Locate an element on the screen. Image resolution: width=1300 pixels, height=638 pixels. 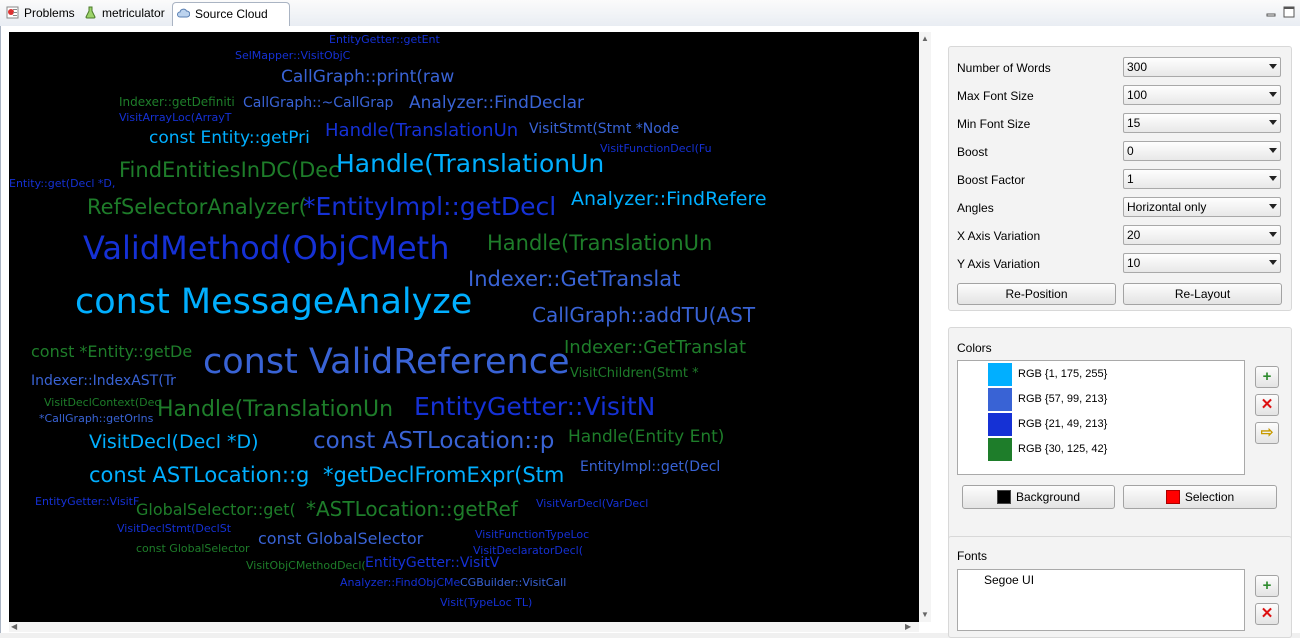
color-list-item: RGB {1, 175, 255} is located at coordinates (1098, 374).